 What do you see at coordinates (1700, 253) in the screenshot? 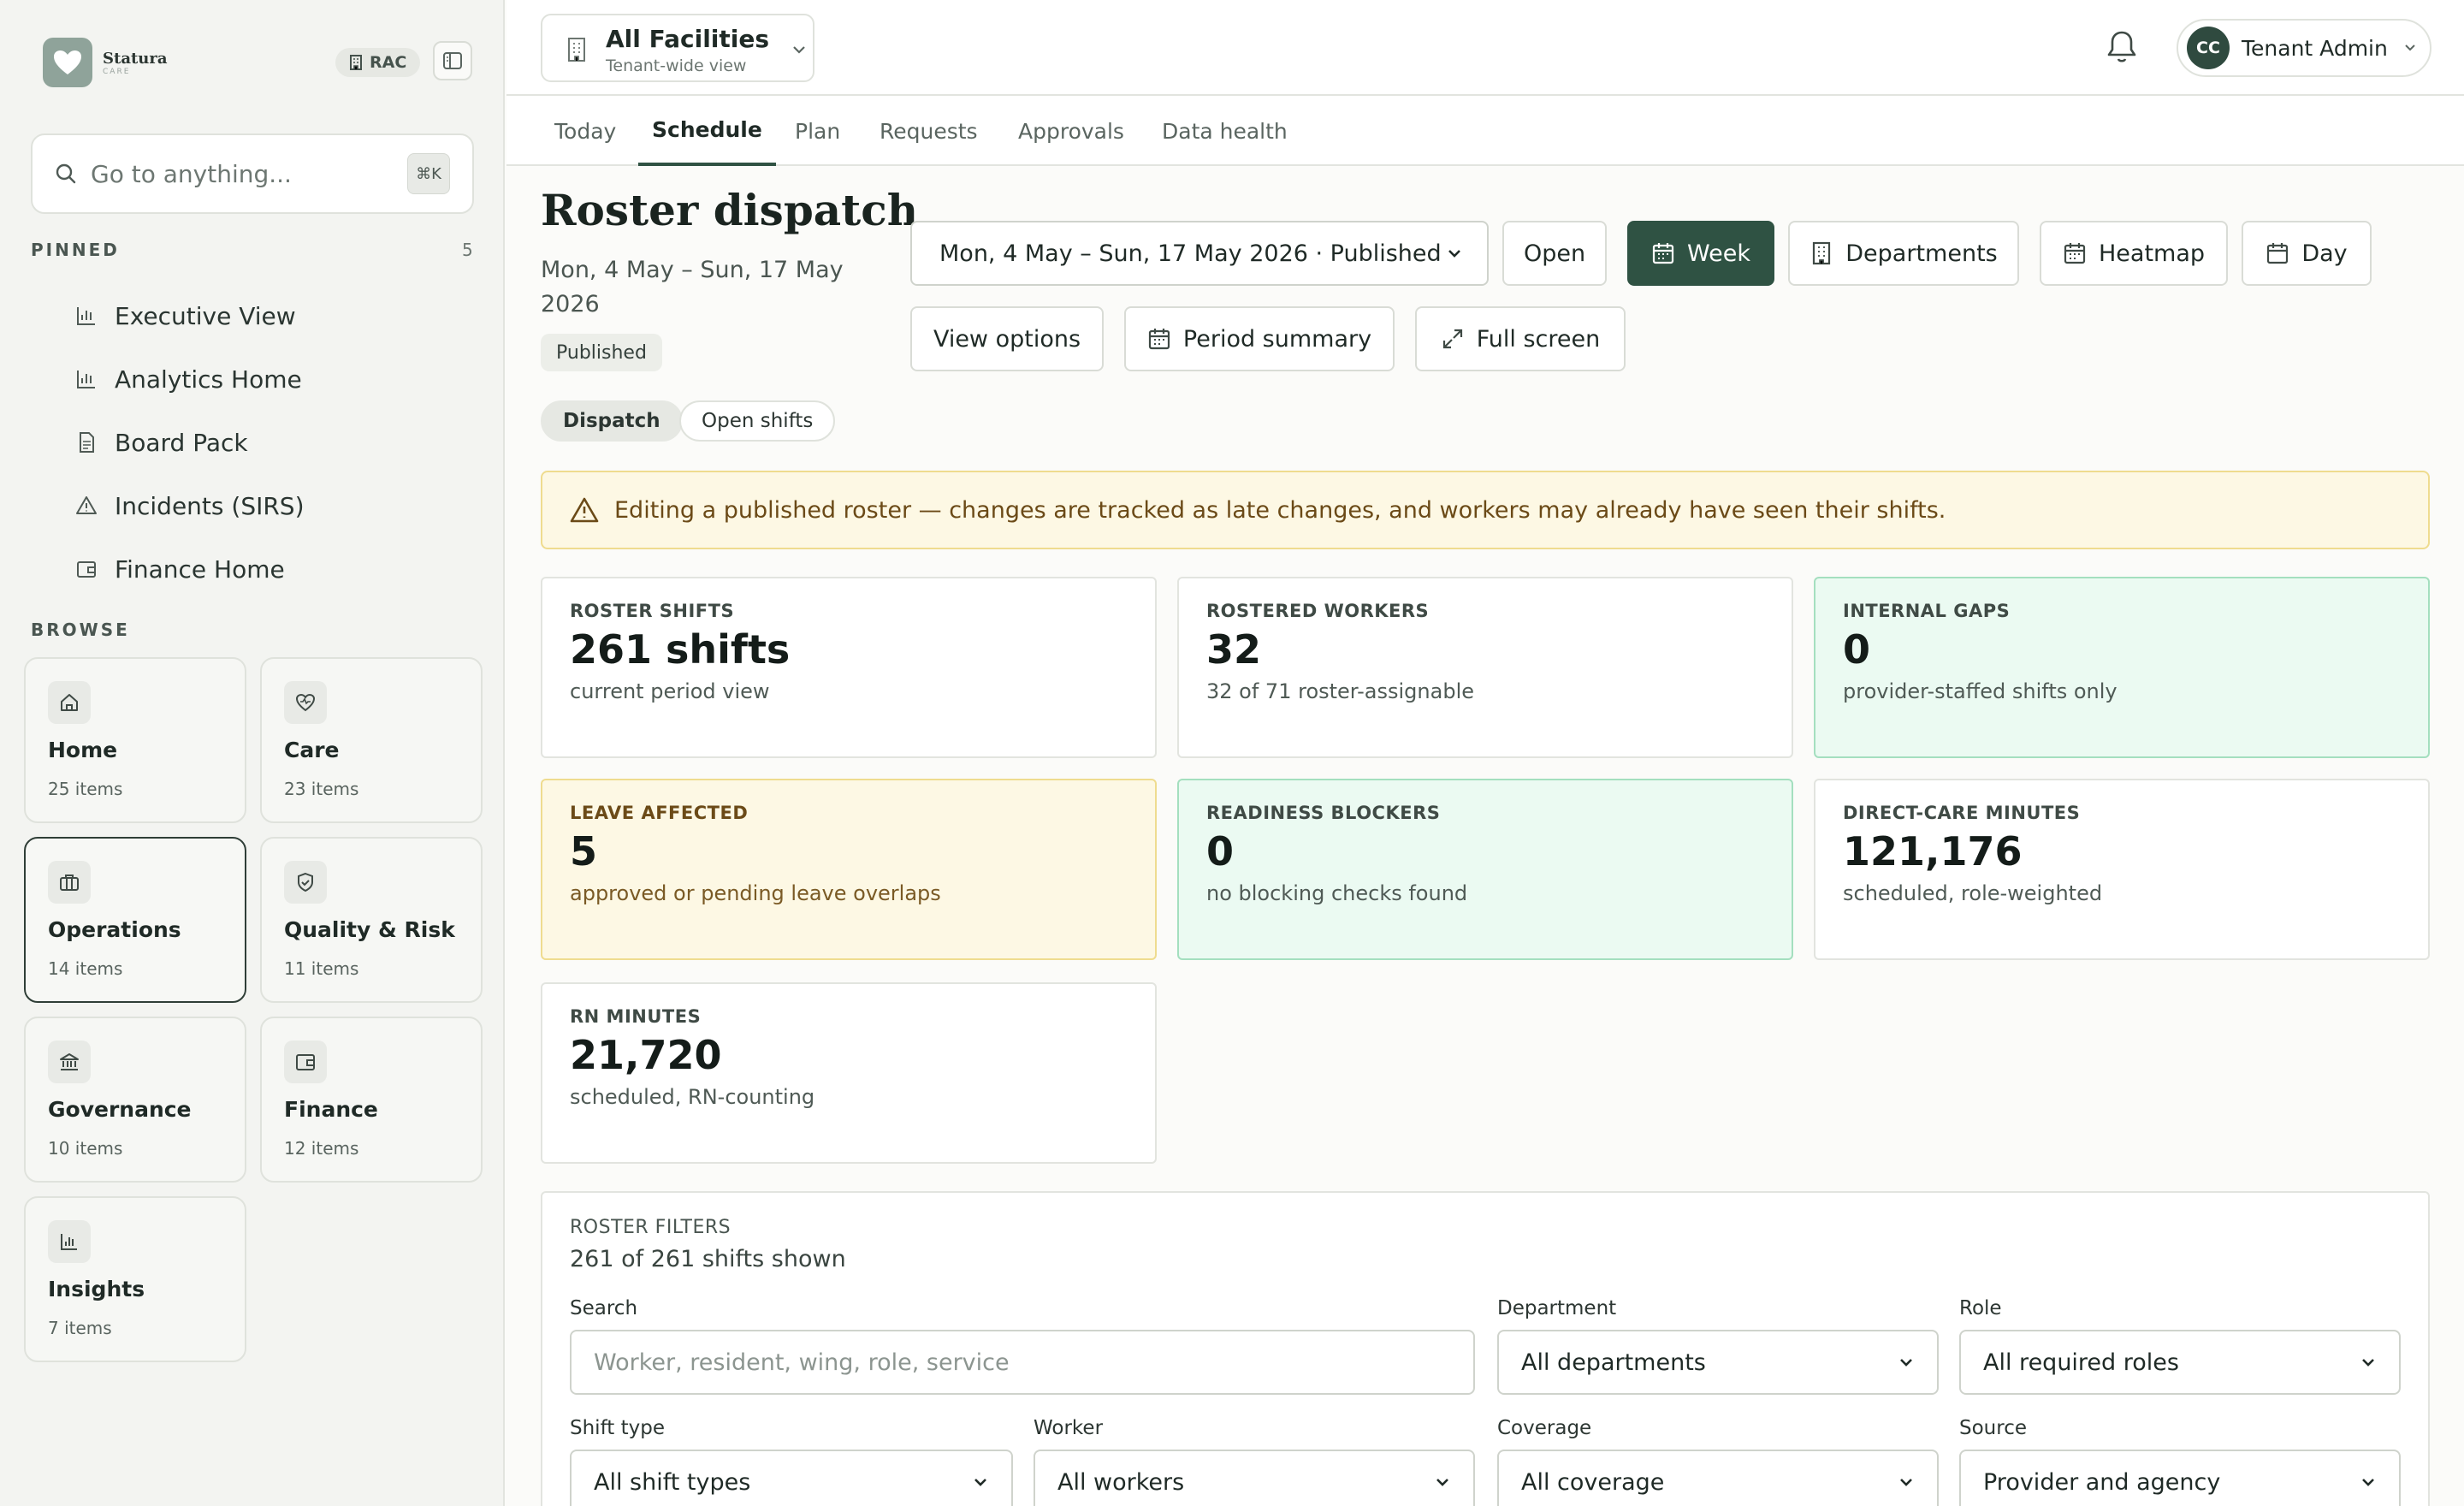
I see `week-view-button: Week` at bounding box center [1700, 253].